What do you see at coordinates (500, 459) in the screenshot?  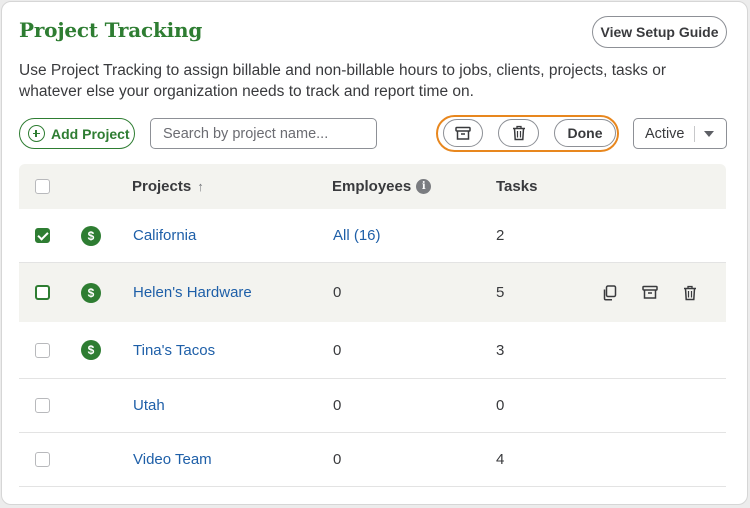 I see `tasks-count: 4` at bounding box center [500, 459].